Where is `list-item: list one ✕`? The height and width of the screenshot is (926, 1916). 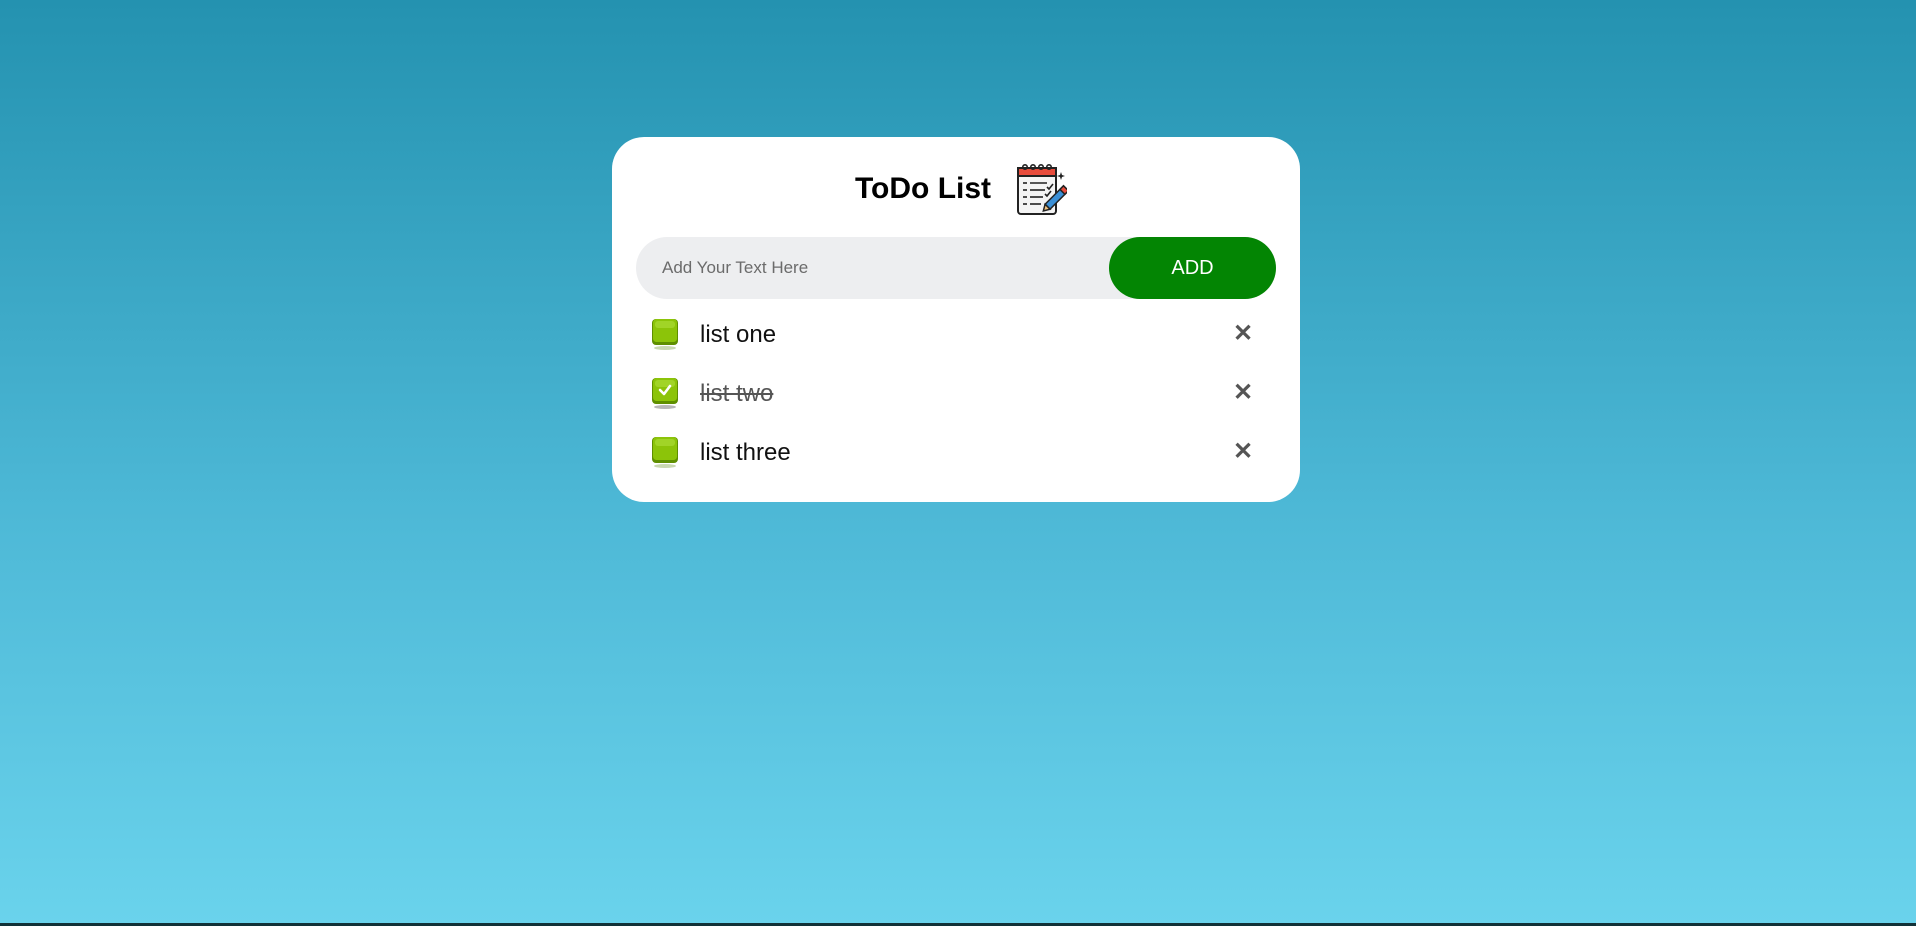 list-item: list one ✕ is located at coordinates (956, 336).